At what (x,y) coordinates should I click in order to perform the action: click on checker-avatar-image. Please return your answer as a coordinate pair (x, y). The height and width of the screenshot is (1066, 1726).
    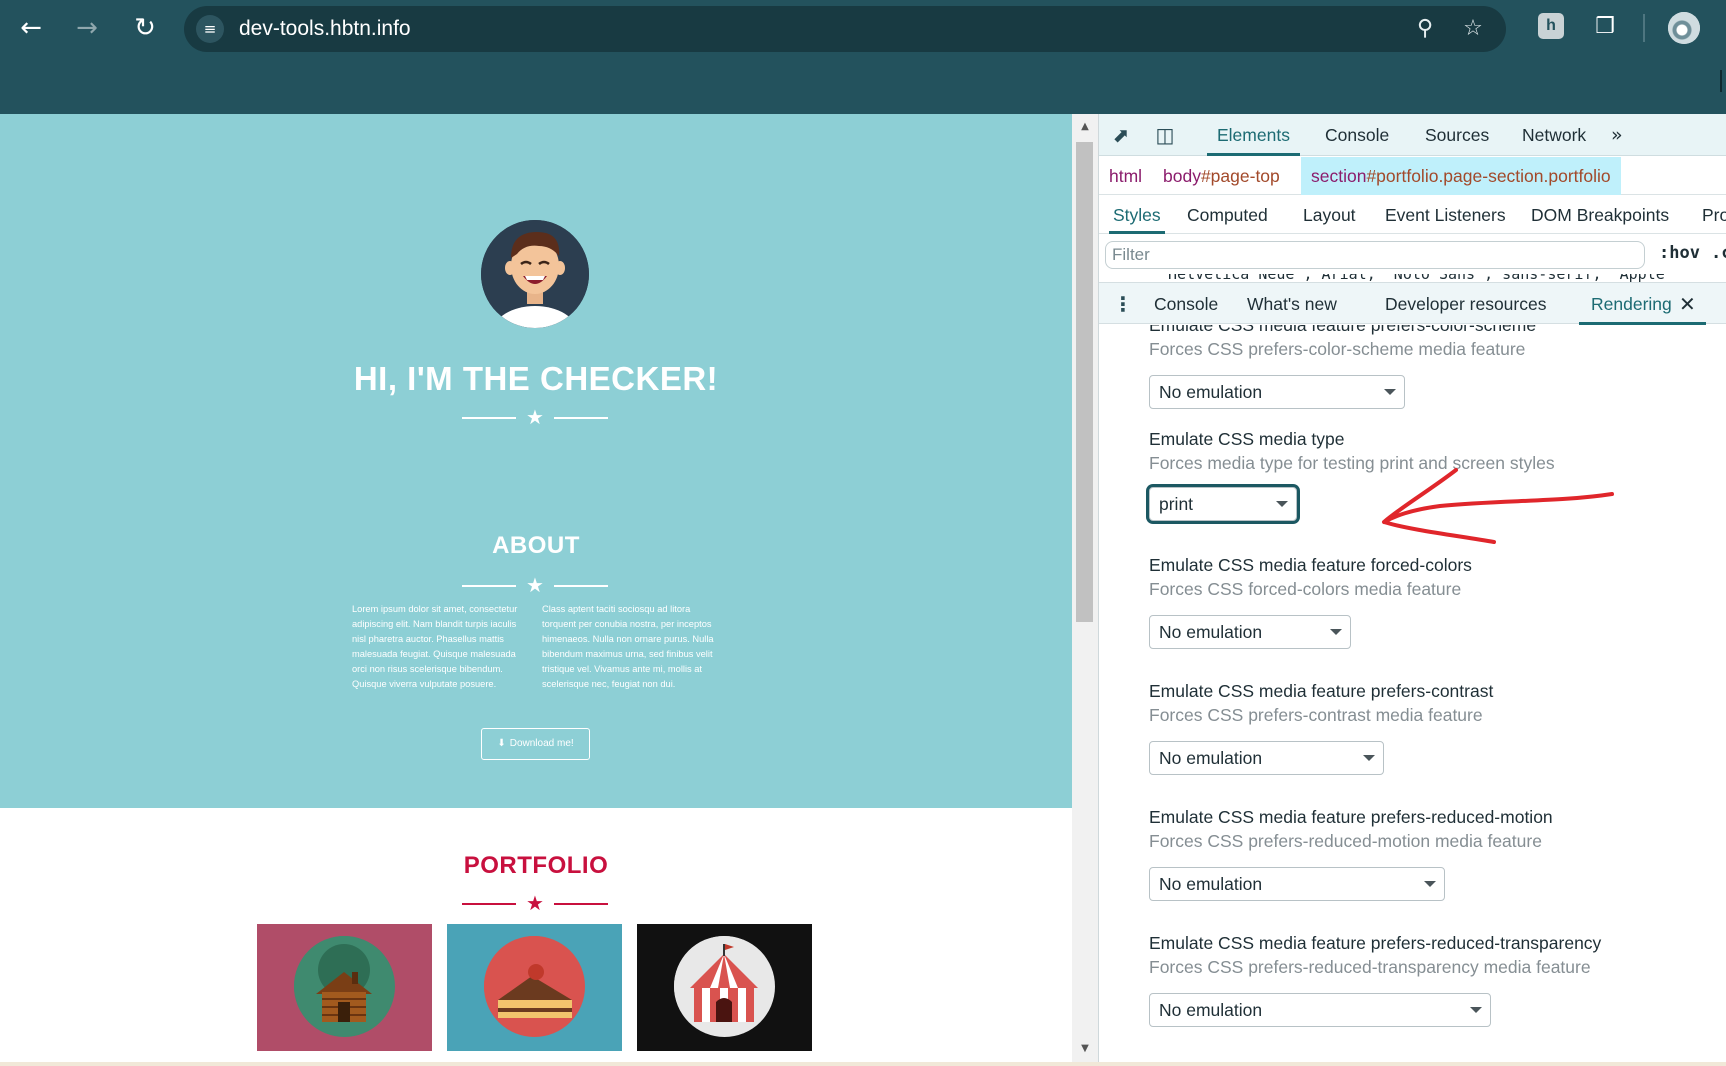
    Looking at the image, I should click on (535, 274).